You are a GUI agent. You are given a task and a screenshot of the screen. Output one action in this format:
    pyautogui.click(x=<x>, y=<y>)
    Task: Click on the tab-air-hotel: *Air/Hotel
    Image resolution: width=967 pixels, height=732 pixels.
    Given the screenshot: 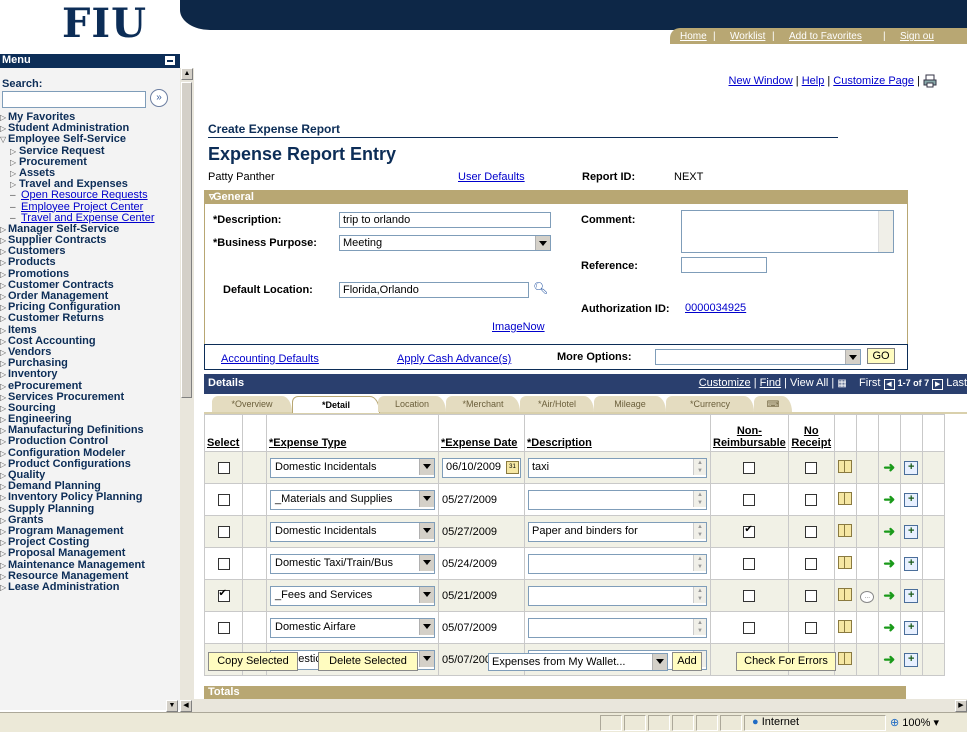 What is the action you would take?
    pyautogui.click(x=557, y=404)
    